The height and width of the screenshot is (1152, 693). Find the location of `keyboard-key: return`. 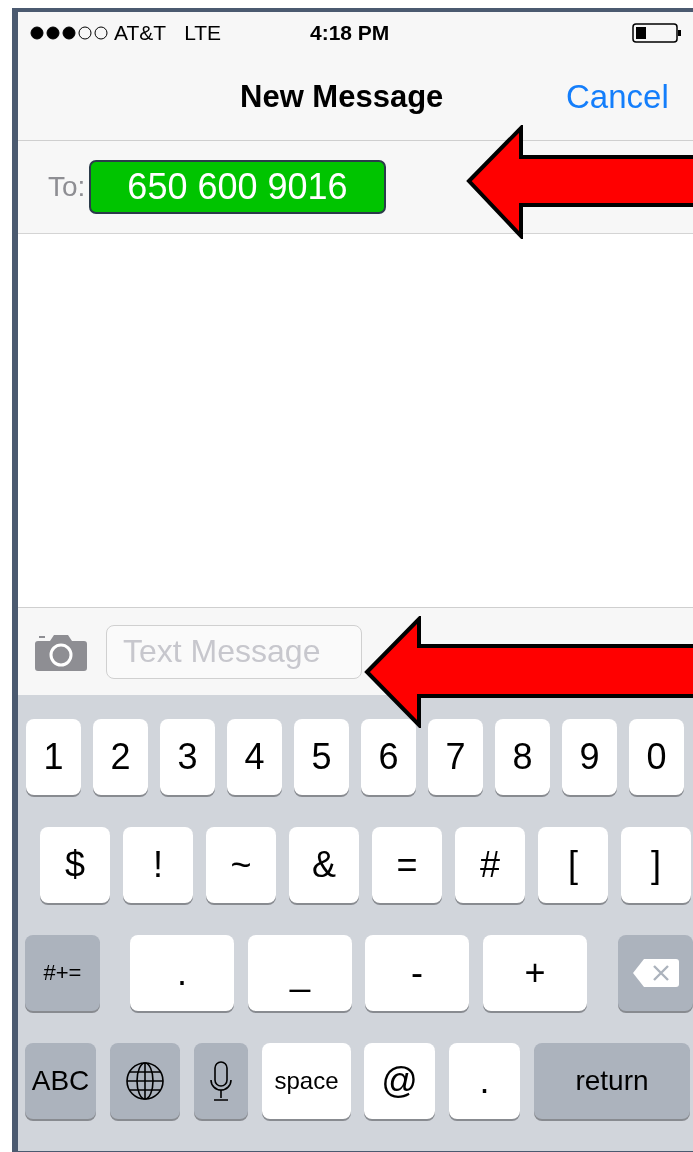

keyboard-key: return is located at coordinates (612, 1081).